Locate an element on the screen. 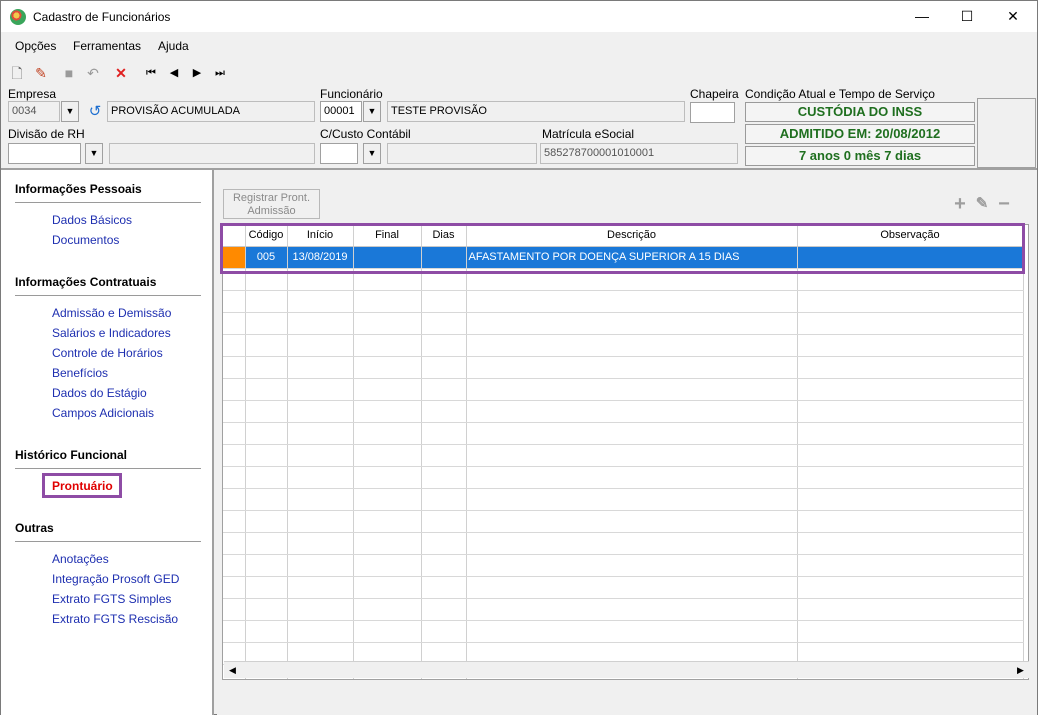  chapeira-field is located at coordinates (712, 112).